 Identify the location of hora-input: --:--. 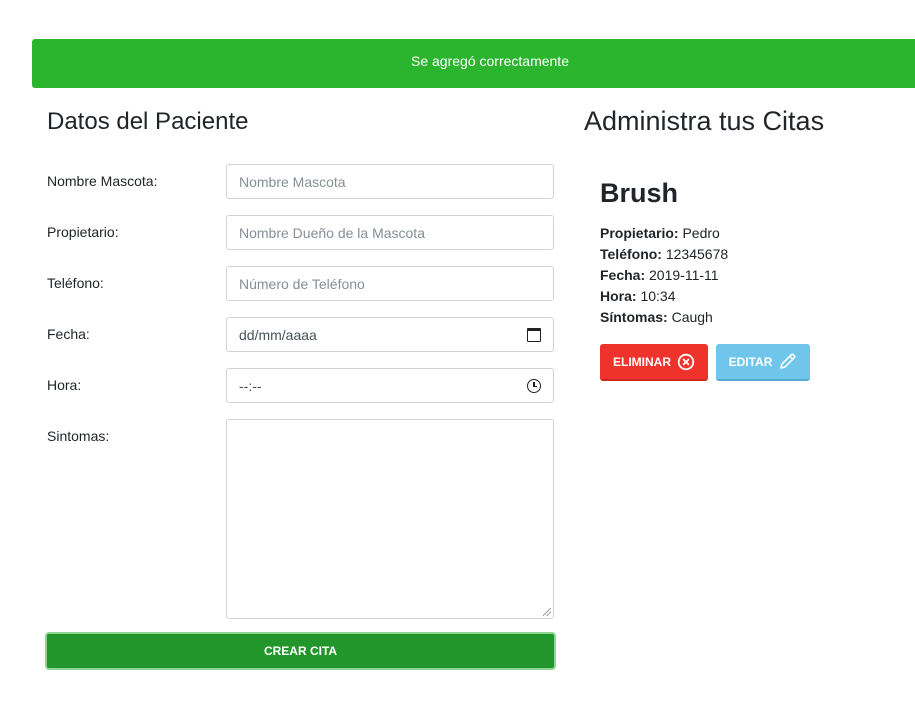
(390, 385).